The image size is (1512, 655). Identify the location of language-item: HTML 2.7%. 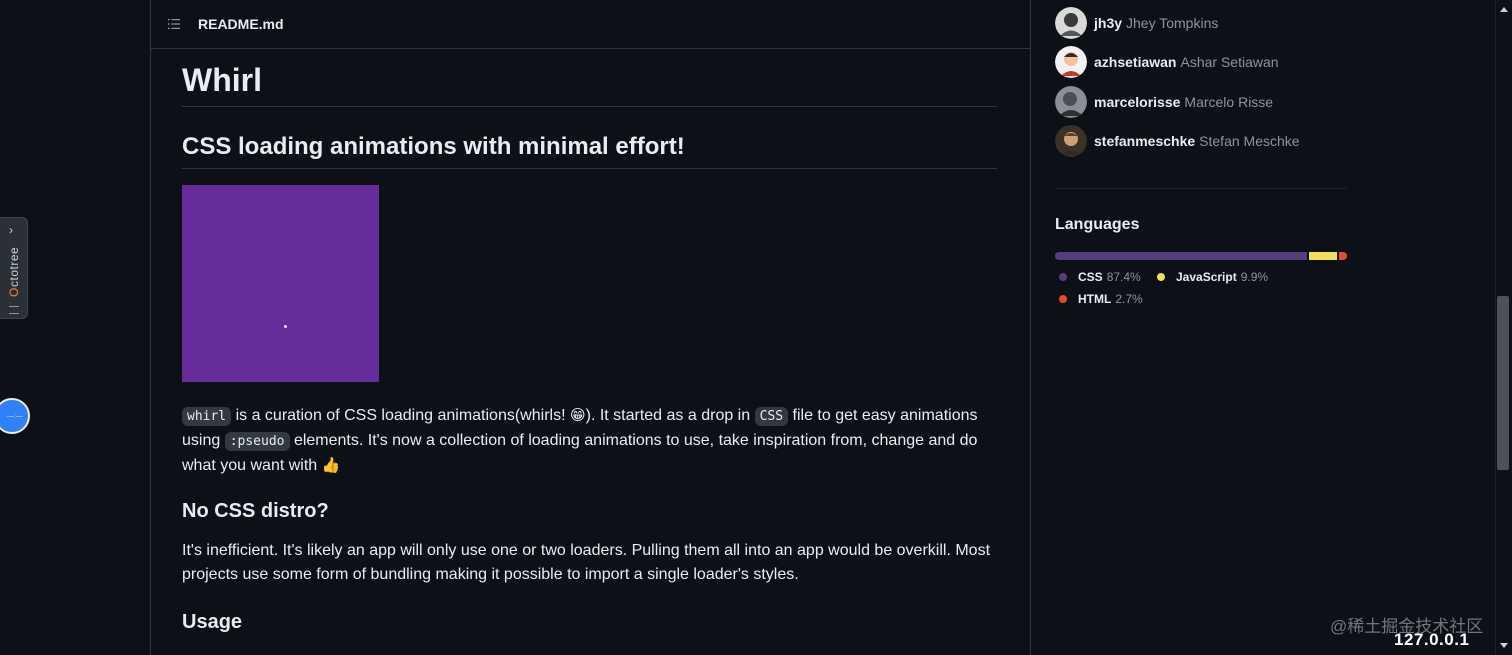
(1101, 299).